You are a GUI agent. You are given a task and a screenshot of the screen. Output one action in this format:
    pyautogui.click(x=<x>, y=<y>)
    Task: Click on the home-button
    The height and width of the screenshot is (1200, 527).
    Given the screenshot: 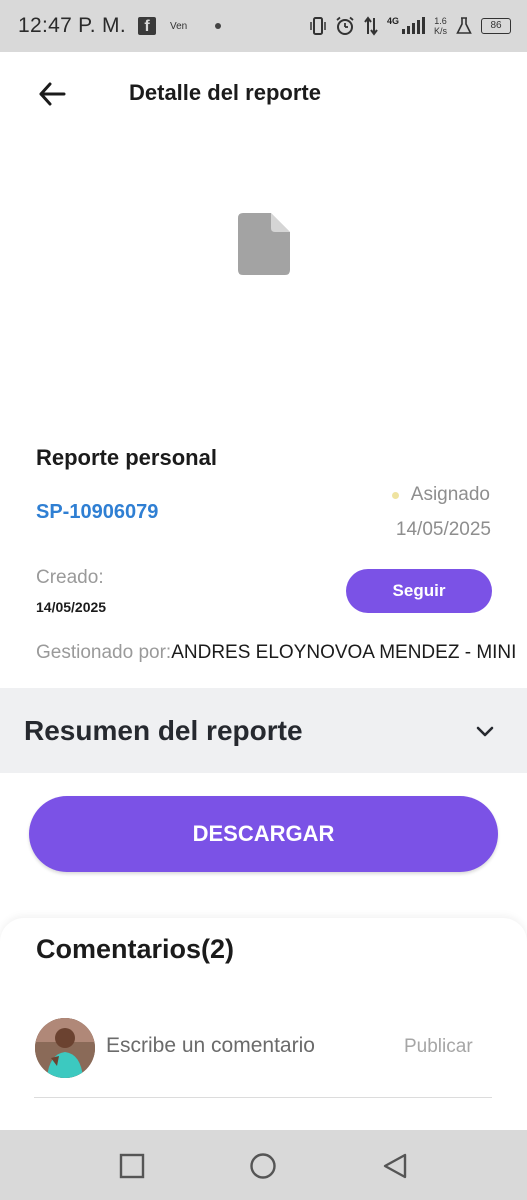 What is the action you would take?
    pyautogui.click(x=263, y=1166)
    